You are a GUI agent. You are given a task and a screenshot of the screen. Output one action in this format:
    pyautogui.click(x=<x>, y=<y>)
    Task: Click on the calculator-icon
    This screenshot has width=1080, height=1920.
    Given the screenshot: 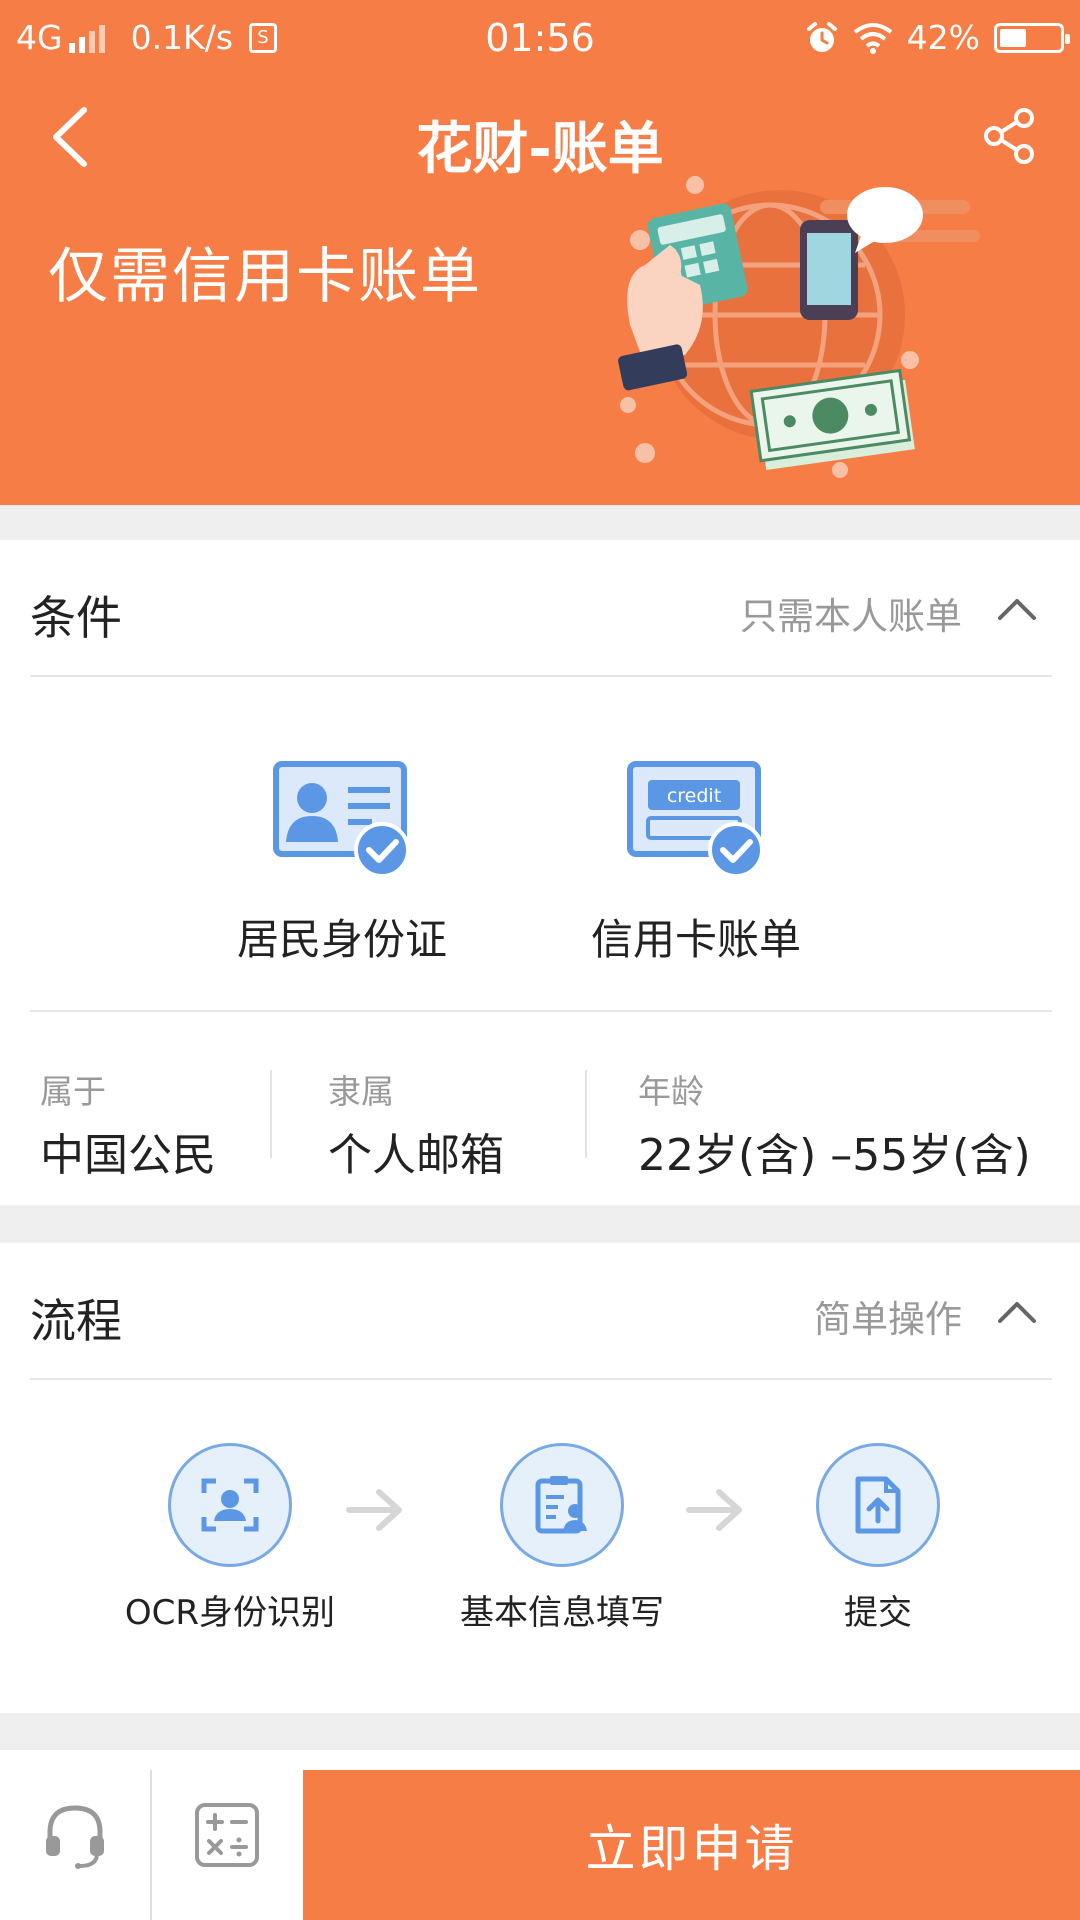 What is the action you would take?
    pyautogui.click(x=227, y=1835)
    